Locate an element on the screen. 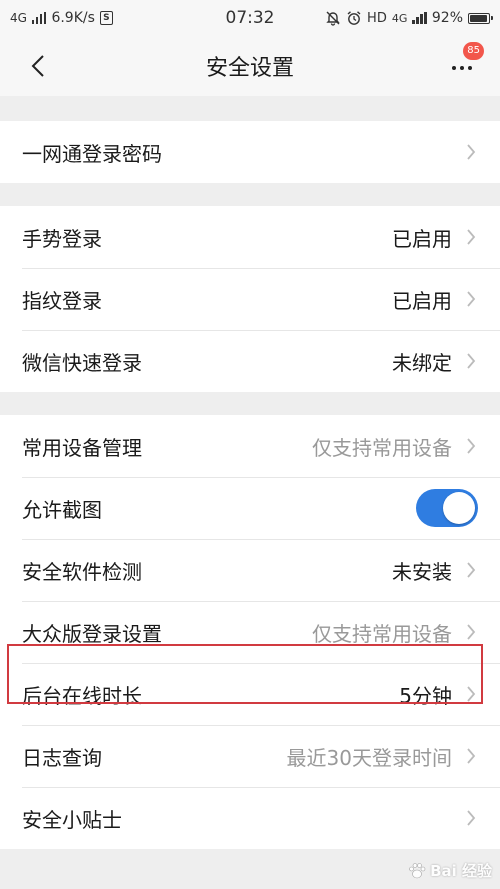  hd-indicator: HD is located at coordinates (377, 18).